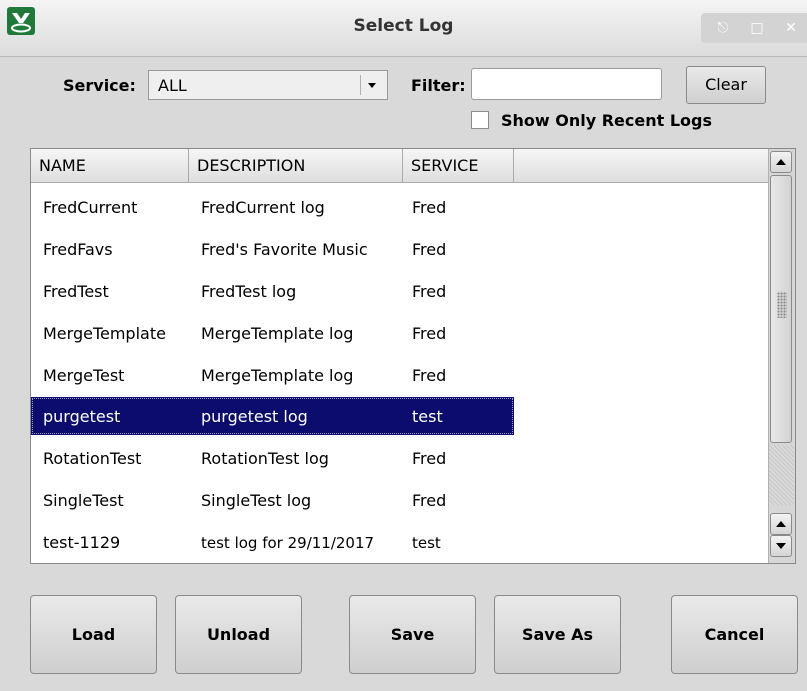 The image size is (807, 691). I want to click on column-header-description: DESCRIPTION, so click(296, 165).